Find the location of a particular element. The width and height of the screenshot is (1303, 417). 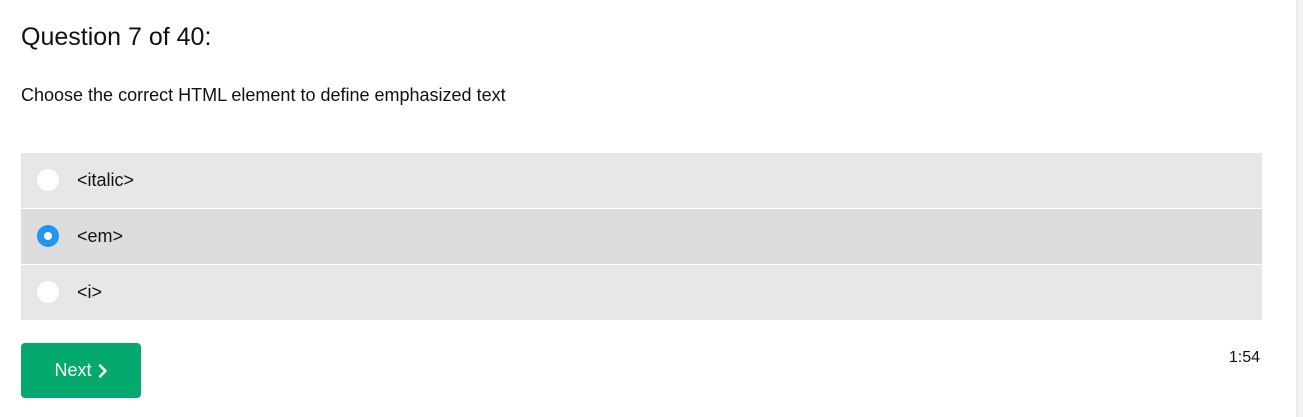

answer-option-label: <em> is located at coordinates (100, 236).